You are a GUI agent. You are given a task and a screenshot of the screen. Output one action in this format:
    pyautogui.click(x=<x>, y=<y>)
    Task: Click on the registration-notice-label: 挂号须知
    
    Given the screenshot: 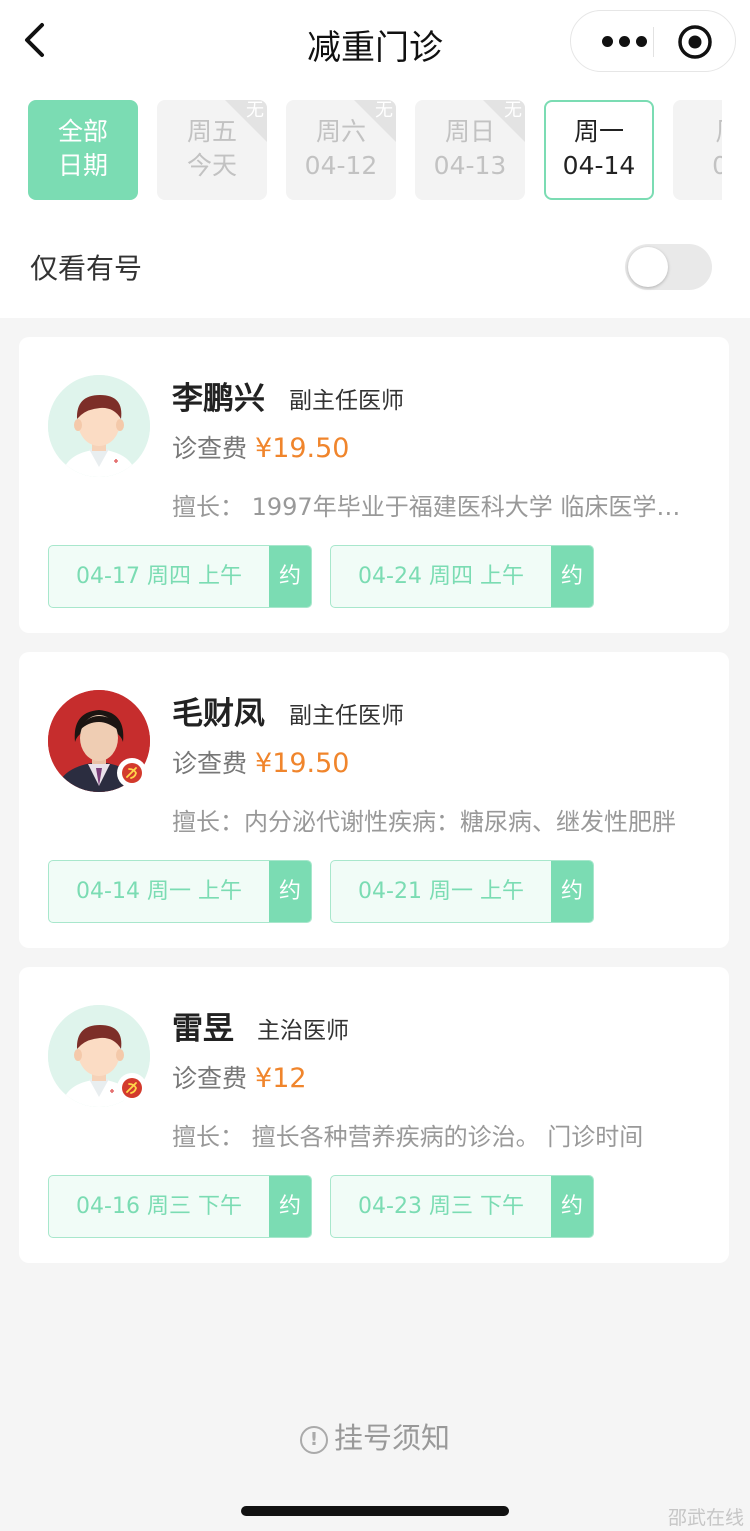 What is the action you would take?
    pyautogui.click(x=391, y=1438)
    